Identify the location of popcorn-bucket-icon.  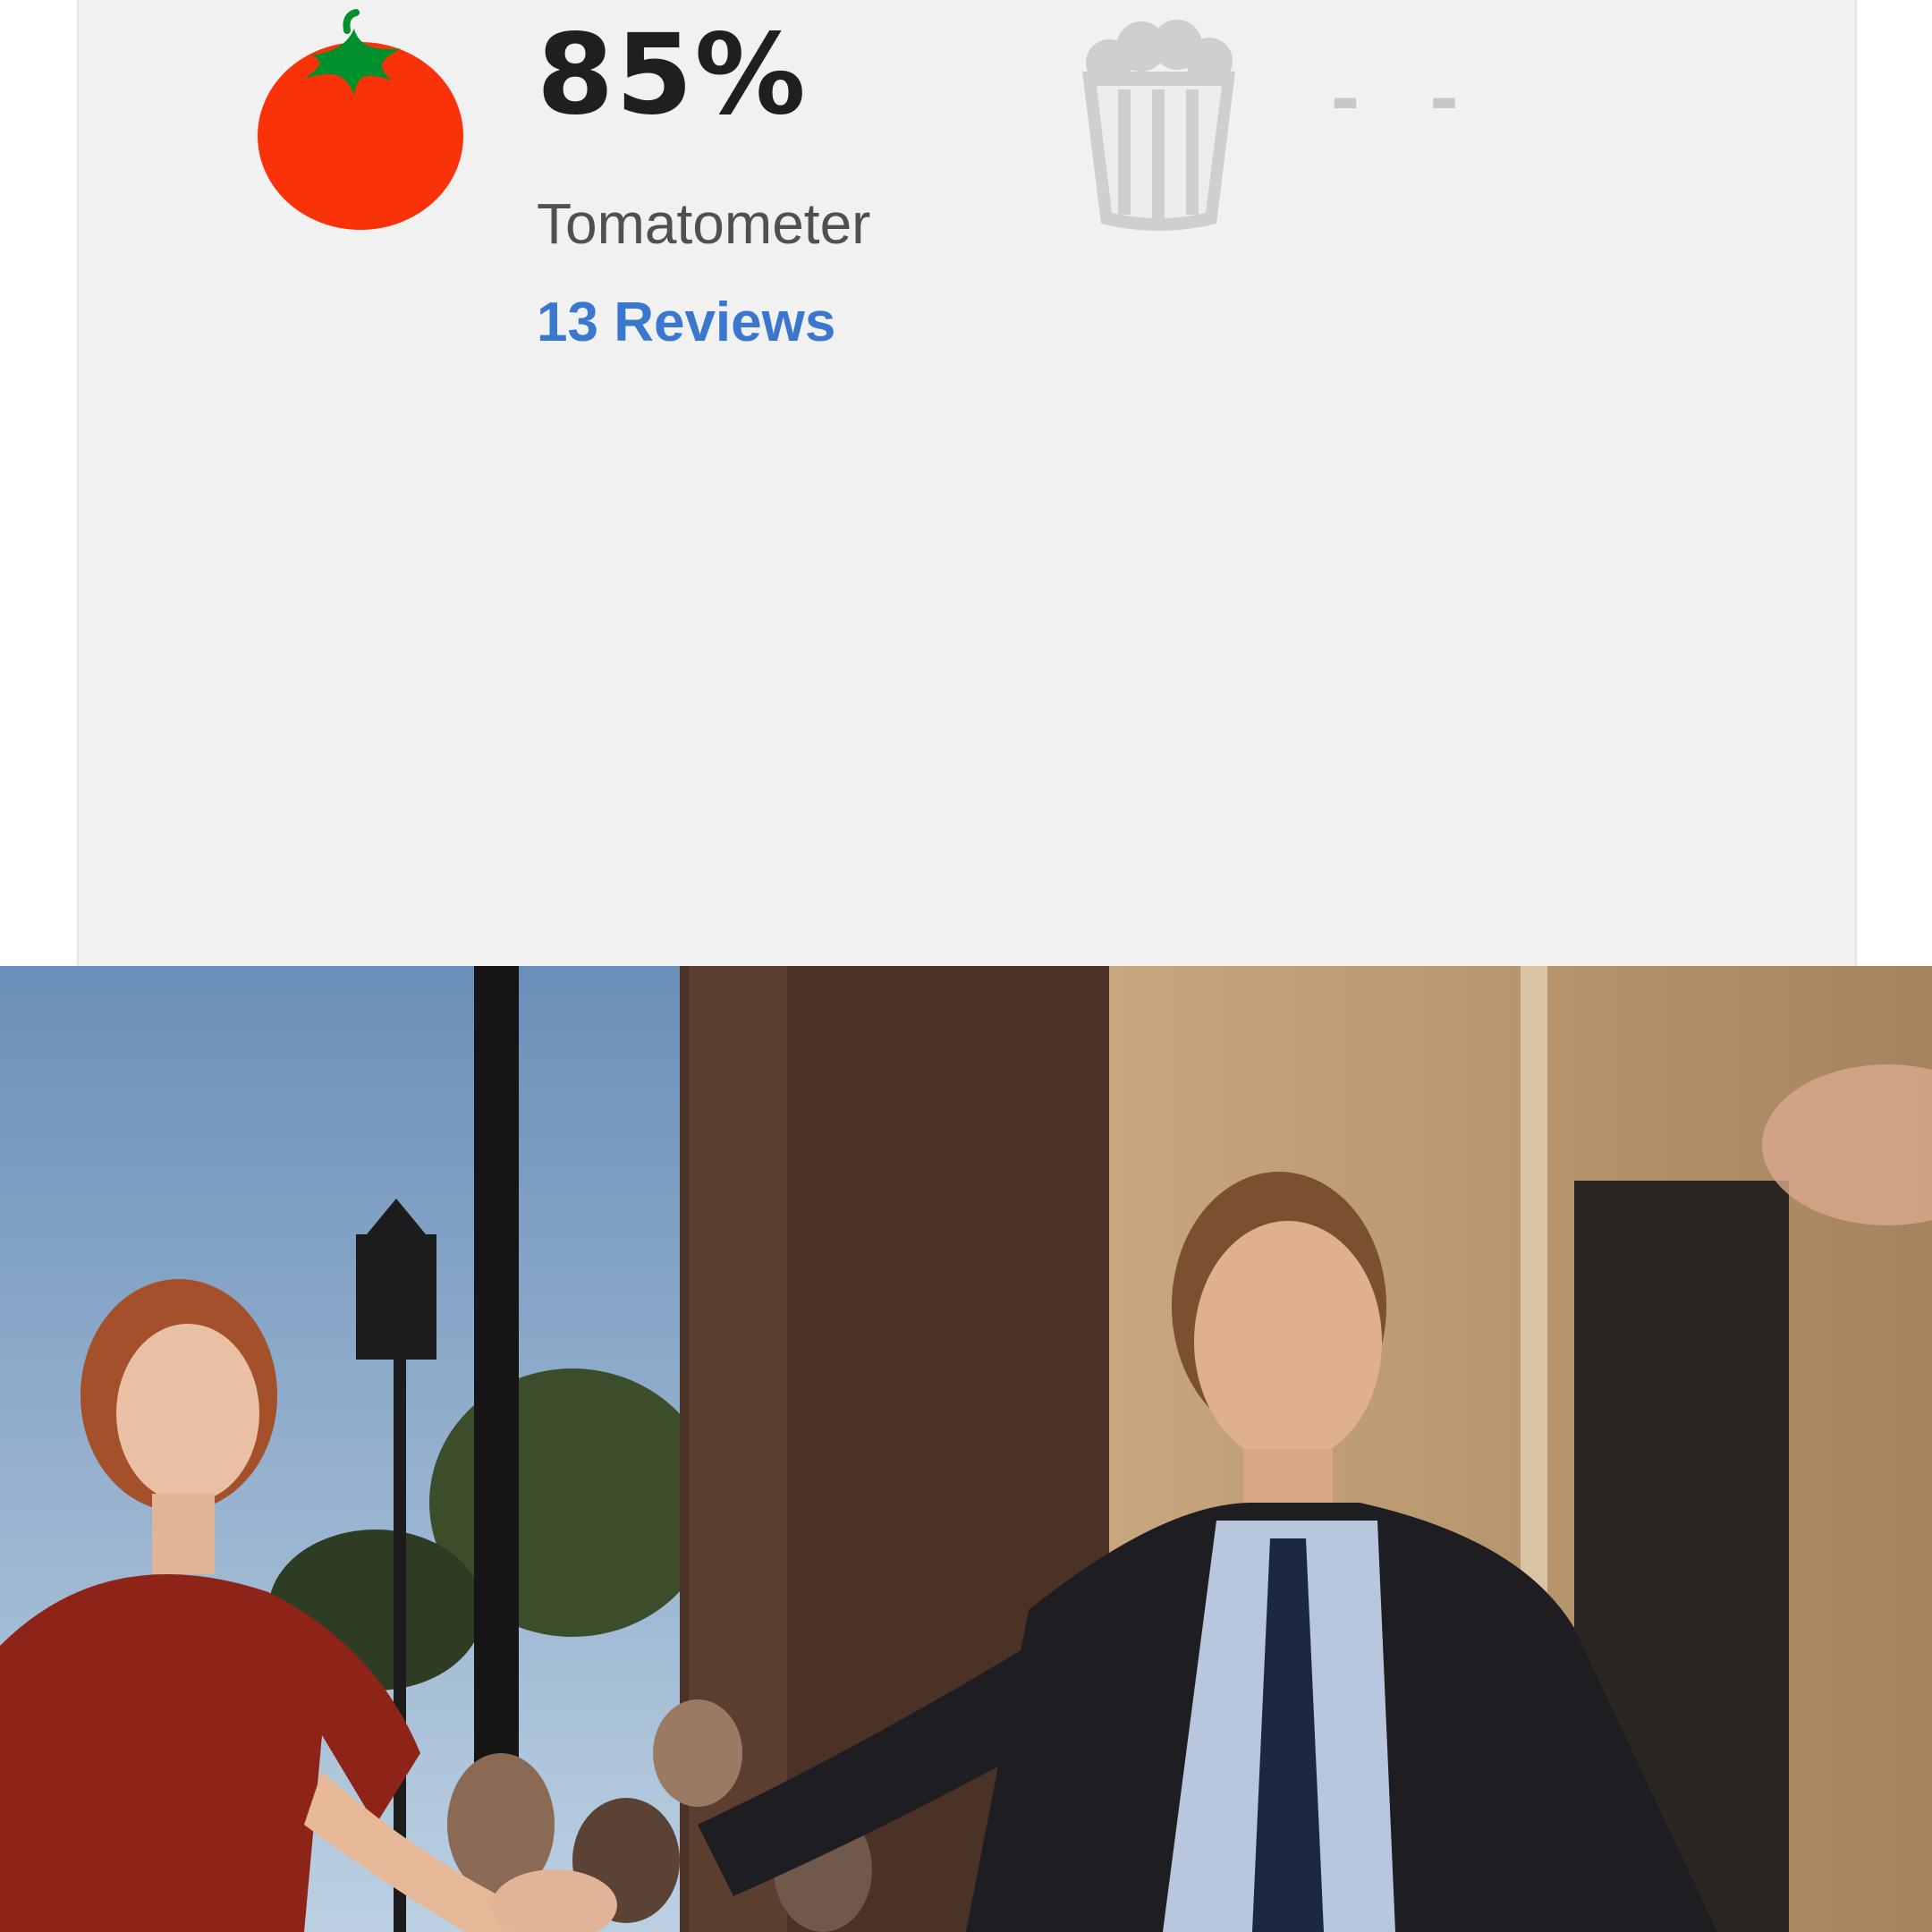
(1158, 125).